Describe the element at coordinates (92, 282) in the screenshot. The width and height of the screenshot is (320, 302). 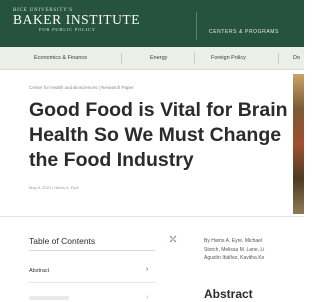
I see `toc-item-divider` at that location.